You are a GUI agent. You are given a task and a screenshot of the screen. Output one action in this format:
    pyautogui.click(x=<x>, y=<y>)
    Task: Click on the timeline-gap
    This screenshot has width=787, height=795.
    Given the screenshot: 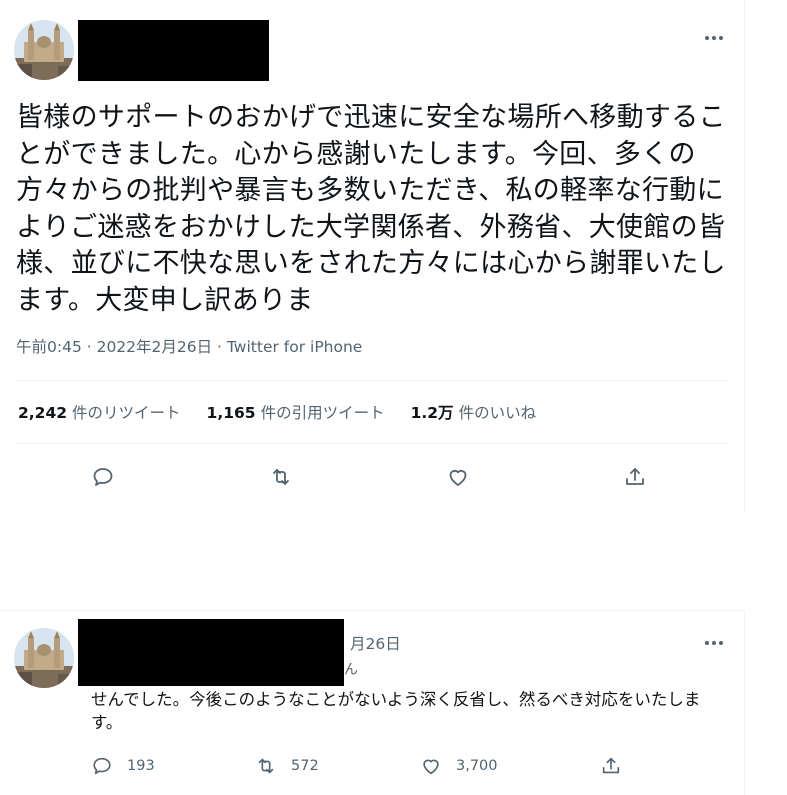 What is the action you would take?
    pyautogui.click(x=393, y=561)
    